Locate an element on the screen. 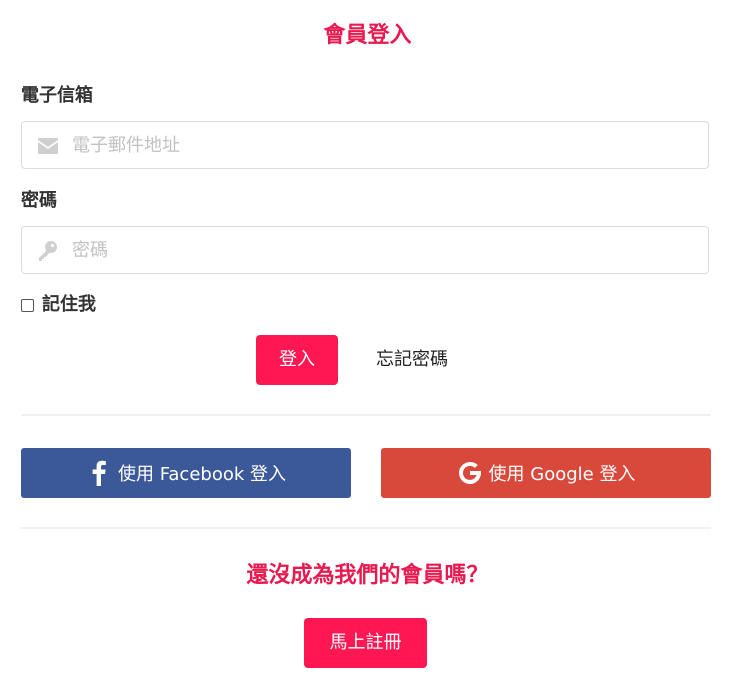  signup-question: 還沒成為我們的會員嗎？ is located at coordinates (367, 575).